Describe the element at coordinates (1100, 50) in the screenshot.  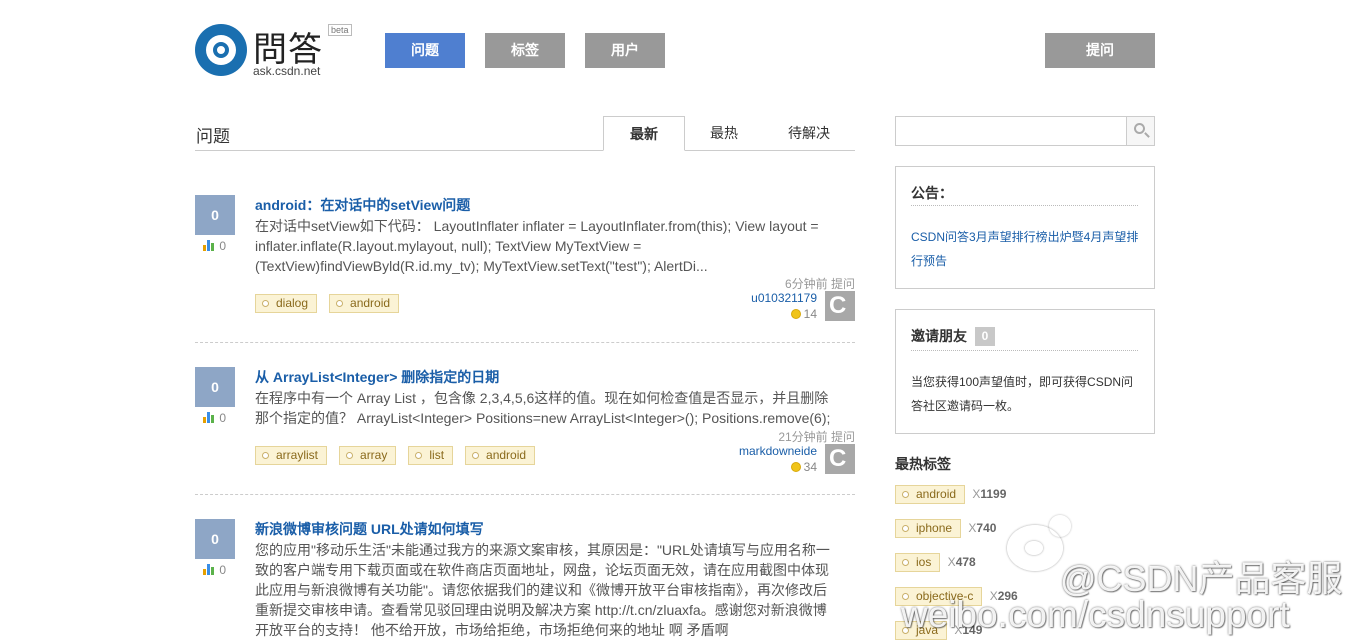
I see `ask-question-button: 提问` at that location.